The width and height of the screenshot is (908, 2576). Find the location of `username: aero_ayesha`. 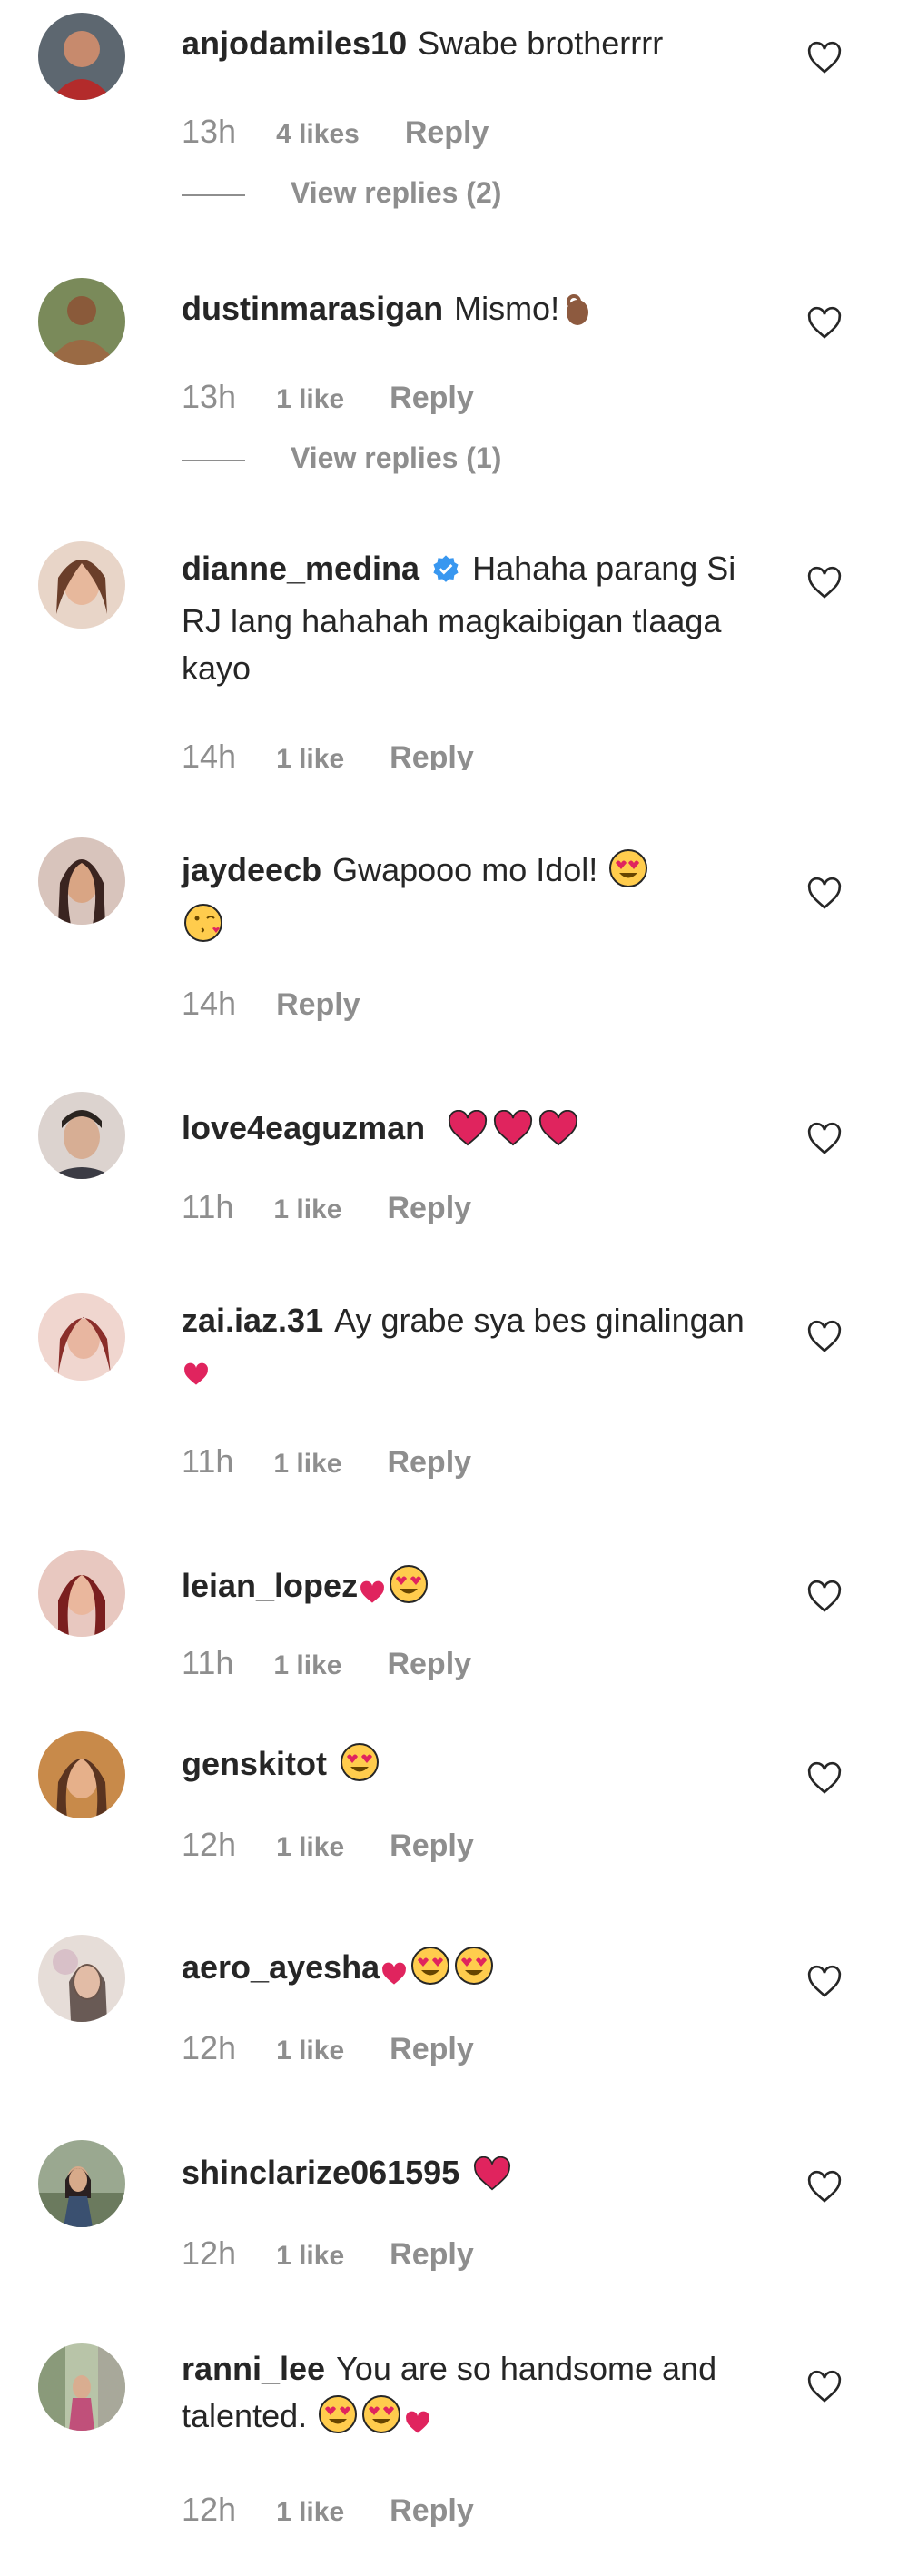

username: aero_ayesha is located at coordinates (281, 1967).